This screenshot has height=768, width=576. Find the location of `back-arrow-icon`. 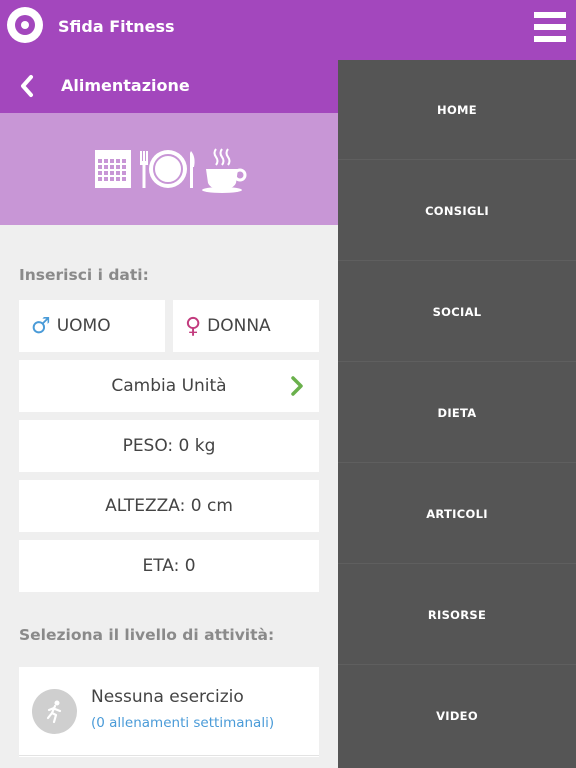

back-arrow-icon is located at coordinates (28, 86).